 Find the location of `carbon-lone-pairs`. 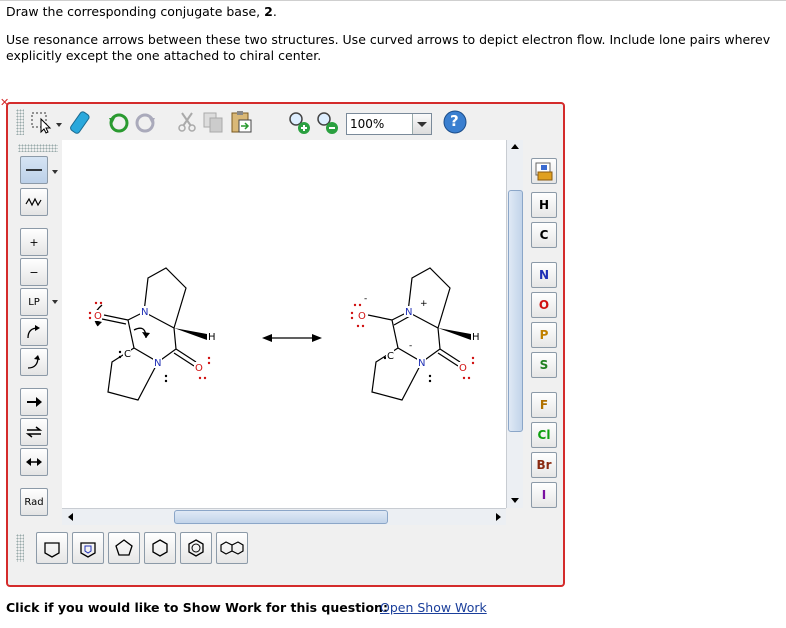

carbon-lone-pairs is located at coordinates (275, 366).